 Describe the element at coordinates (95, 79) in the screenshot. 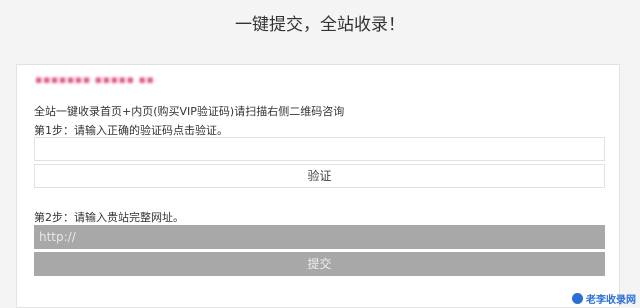

I see `blurred-notice: ▪▪▪▪▪▪▪ ▪▪▪▪▪ ▪▪` at that location.